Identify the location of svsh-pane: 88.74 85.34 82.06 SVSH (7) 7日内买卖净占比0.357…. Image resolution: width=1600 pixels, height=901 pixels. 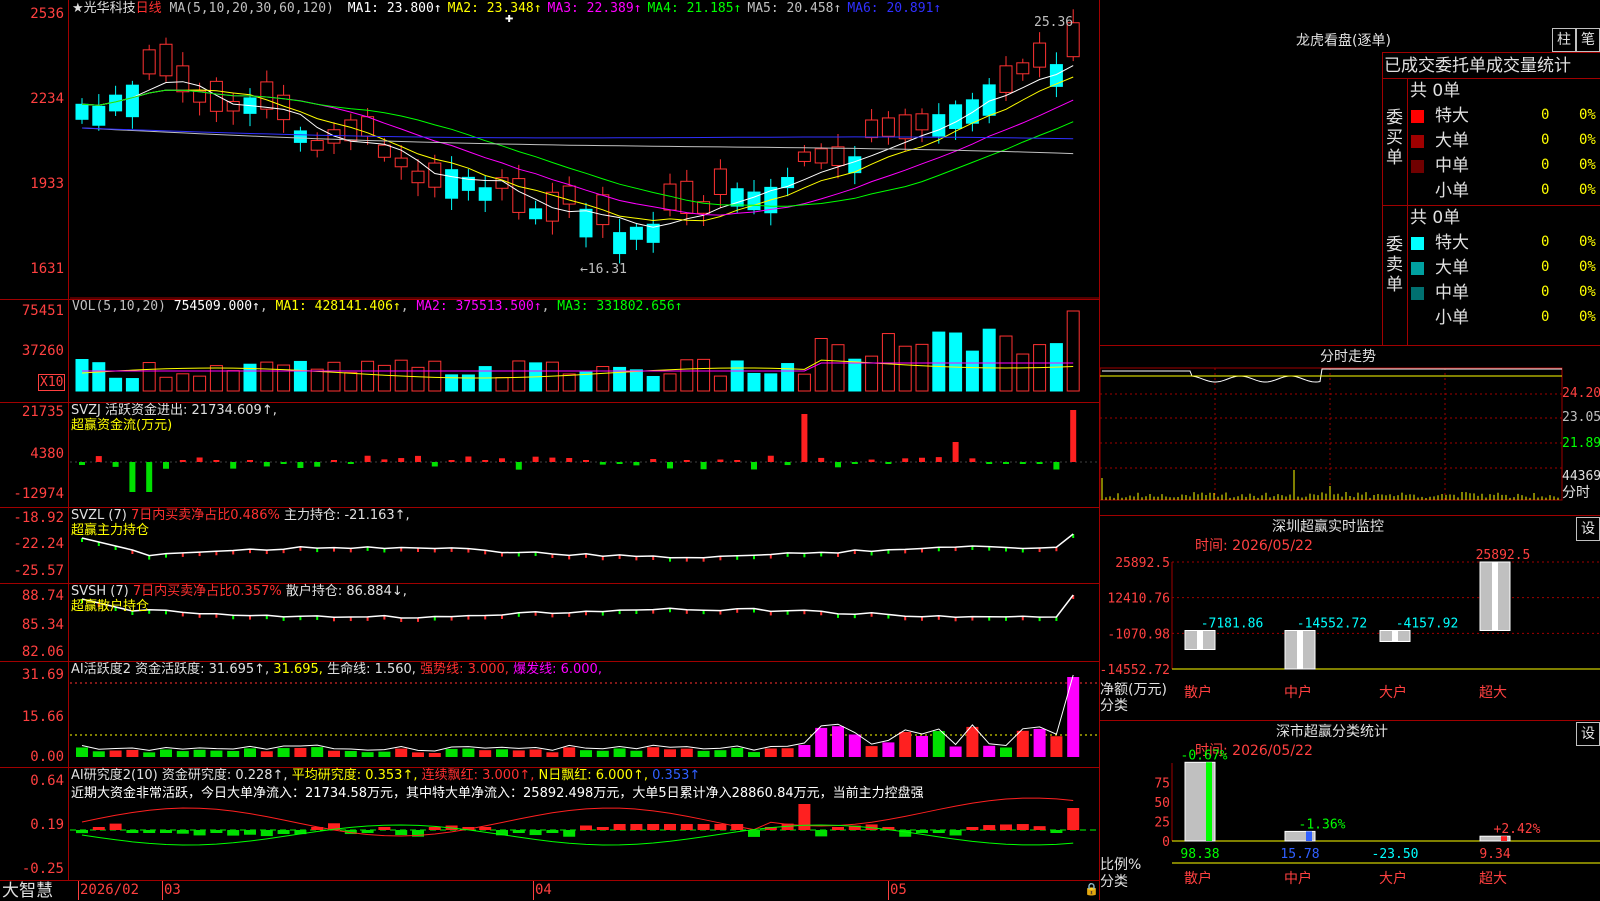
(550, 622).